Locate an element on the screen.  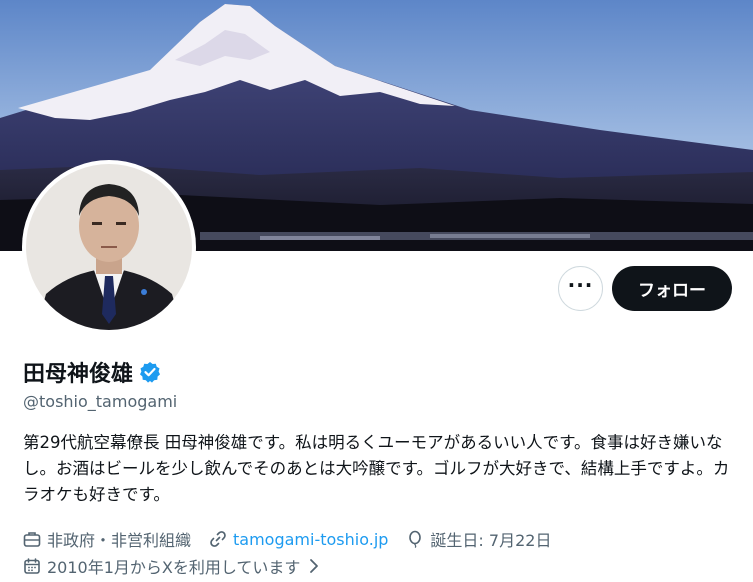
display-name: 田母神俊雄 is located at coordinates (78, 374).